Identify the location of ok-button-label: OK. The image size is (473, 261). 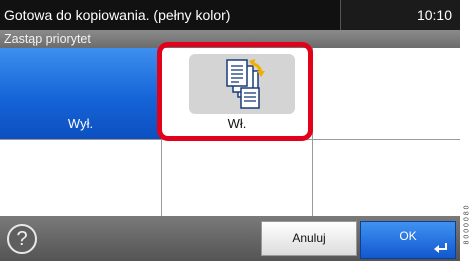
(408, 236).